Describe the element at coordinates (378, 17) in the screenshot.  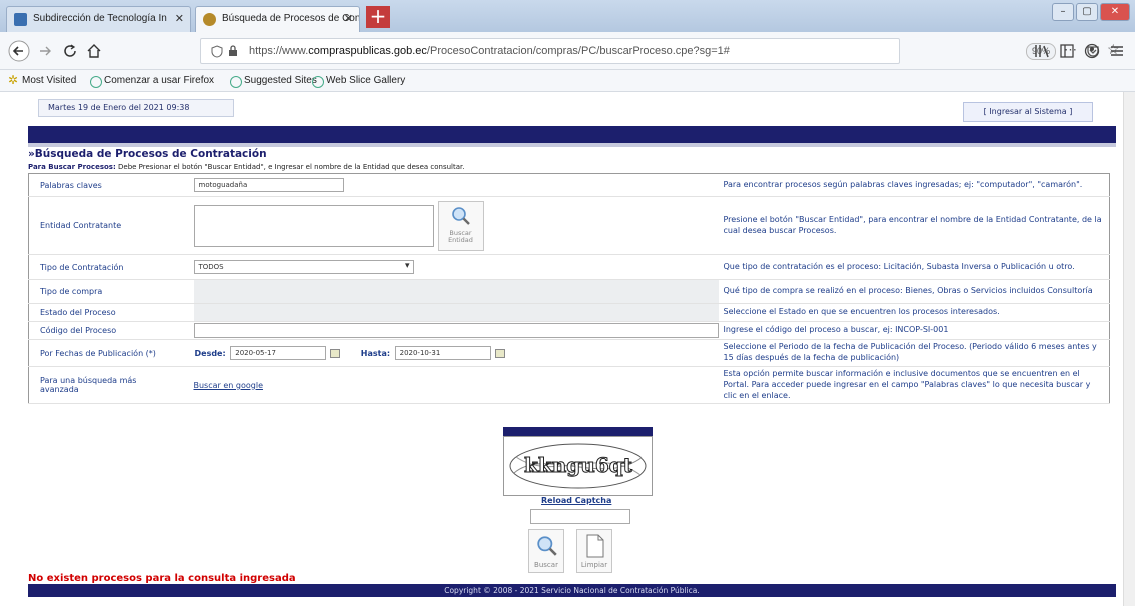
I see `new-tab-button: +` at that location.